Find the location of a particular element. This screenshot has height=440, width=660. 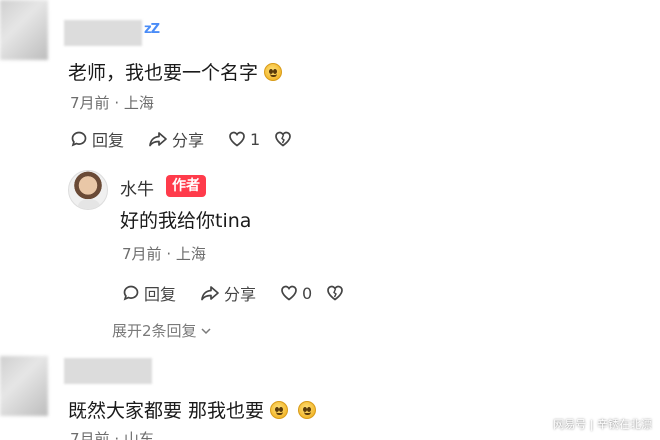

comment-text: 老师，我也要一个名字 is located at coordinates (175, 71).